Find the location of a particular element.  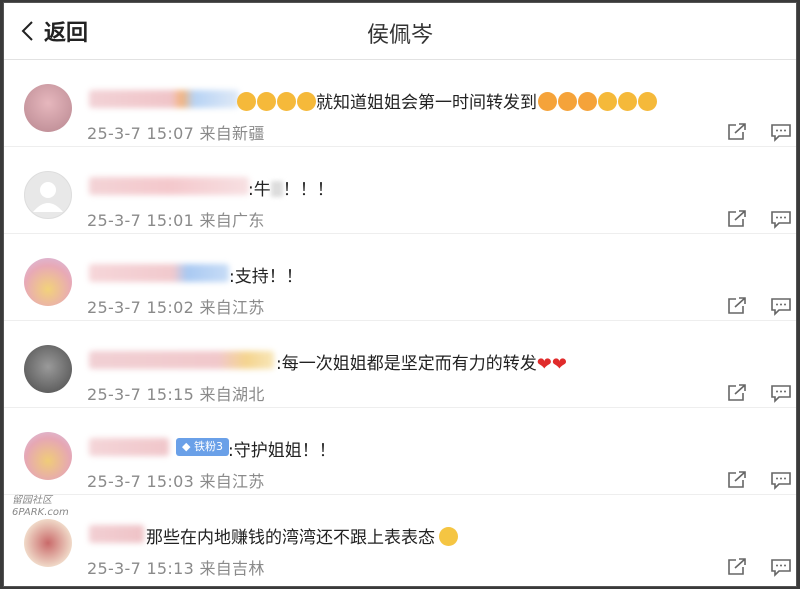

comment-body: 就知道姐姐会第一时间转发到 is located at coordinates (426, 103).